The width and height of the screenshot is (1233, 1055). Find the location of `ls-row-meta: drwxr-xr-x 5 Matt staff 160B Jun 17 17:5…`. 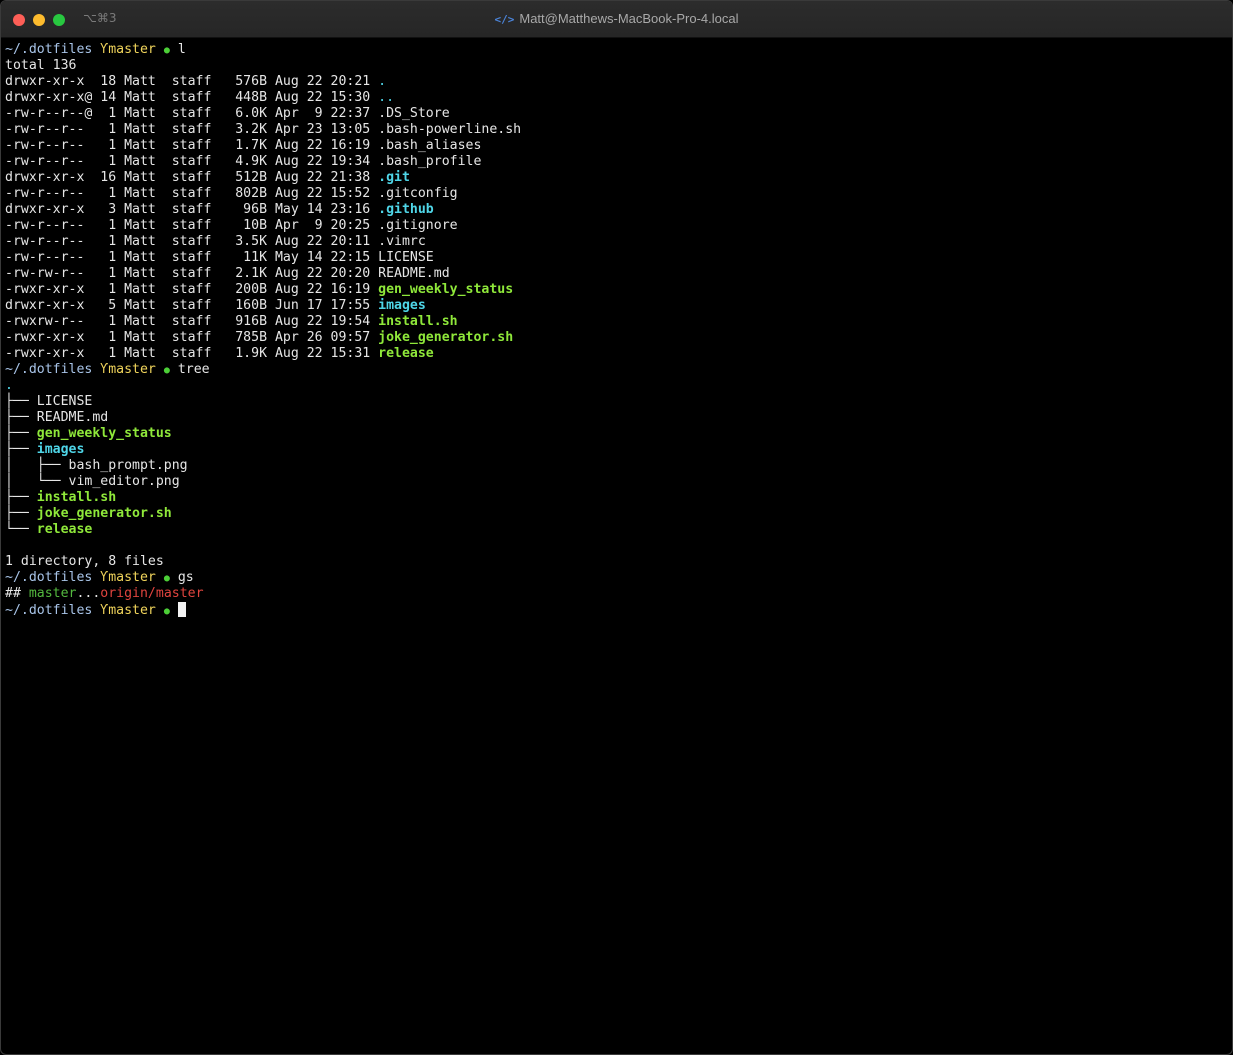

ls-row-meta: drwxr-xr-x 5 Matt staff 160B Jun 17 17:5… is located at coordinates (192, 305).